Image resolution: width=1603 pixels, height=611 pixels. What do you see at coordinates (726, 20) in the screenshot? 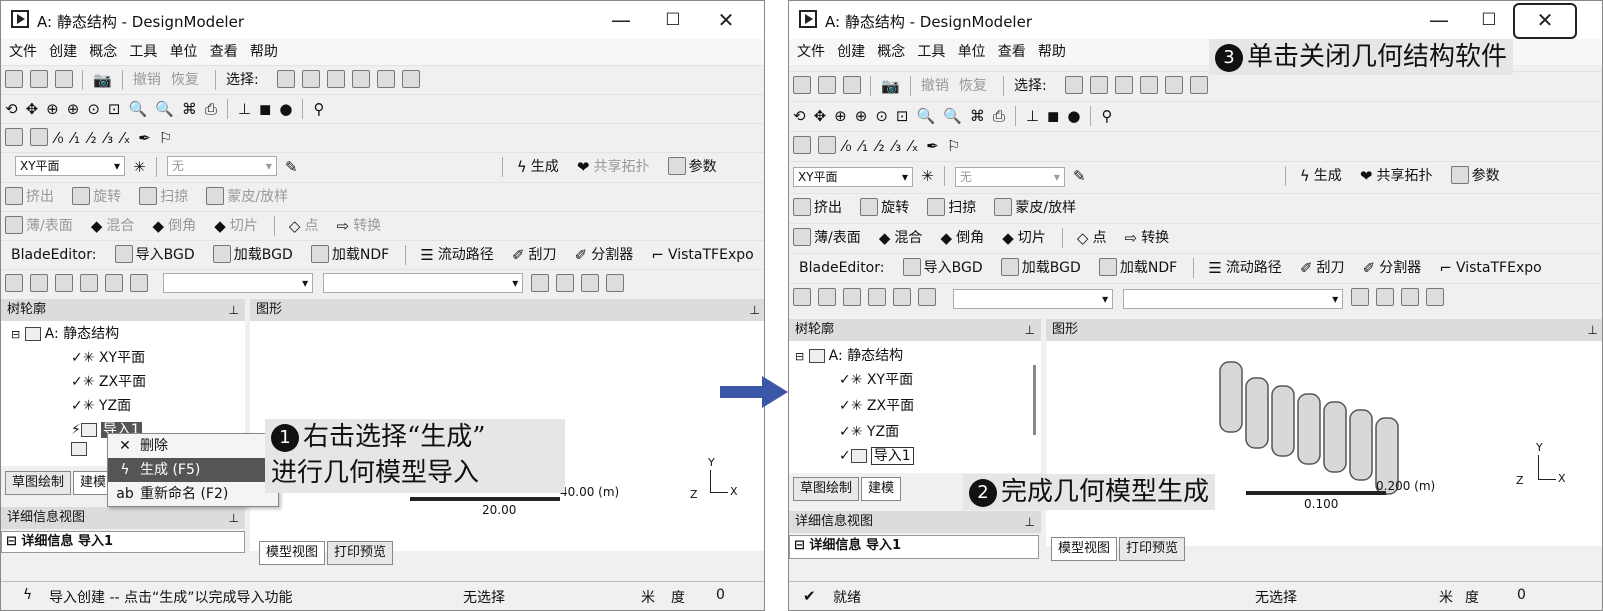
I see `close-button: ✕` at bounding box center [726, 20].